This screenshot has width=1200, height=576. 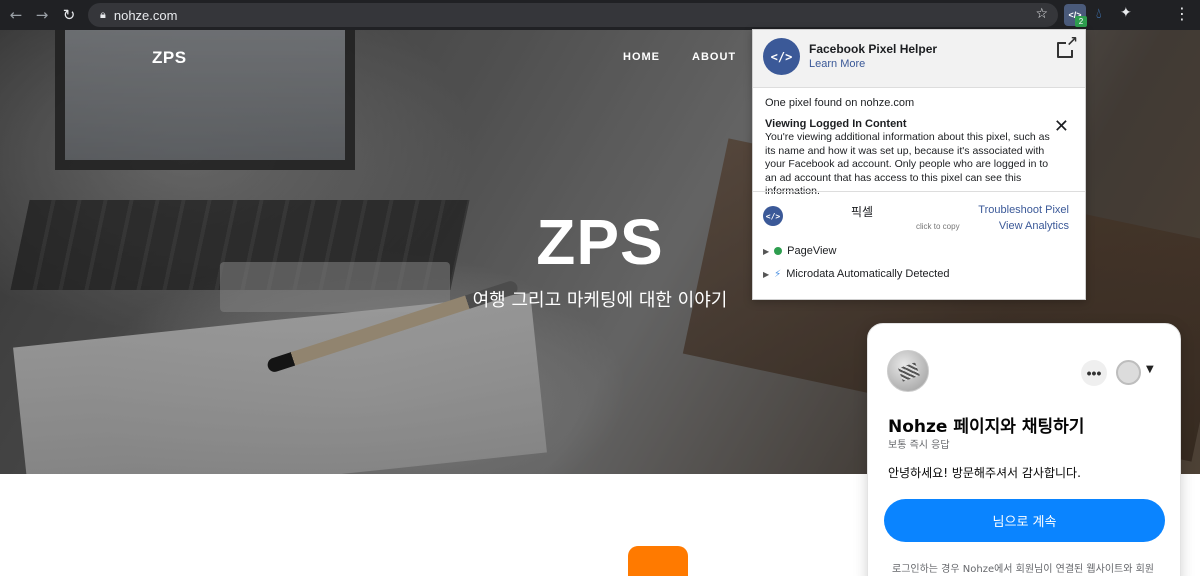 What do you see at coordinates (837, 64) in the screenshot?
I see `learn-more-link: Learn More` at bounding box center [837, 64].